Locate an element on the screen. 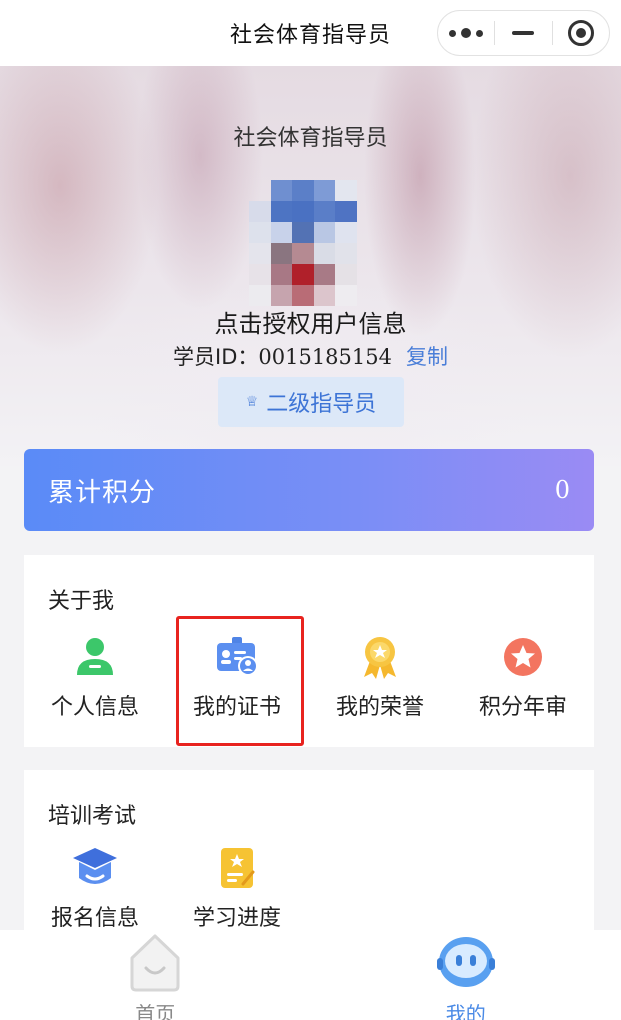 The width and height of the screenshot is (621, 1020). bottom-tab-bar: 首页 我的 is located at coordinates (310, 975).